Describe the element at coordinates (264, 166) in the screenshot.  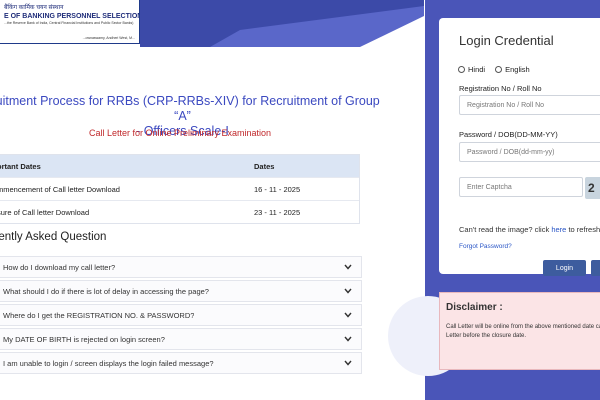
I see `header-dates: Dates` at that location.